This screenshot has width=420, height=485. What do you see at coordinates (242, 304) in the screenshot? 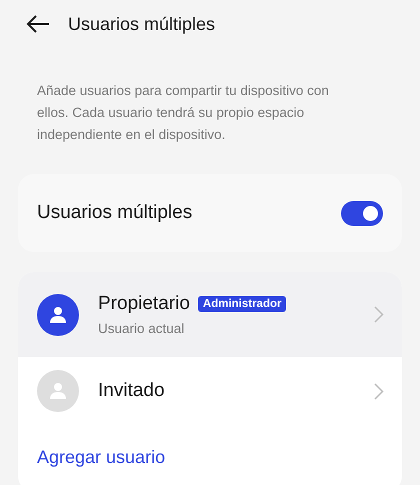
I see `role-badge: Administrador` at bounding box center [242, 304].